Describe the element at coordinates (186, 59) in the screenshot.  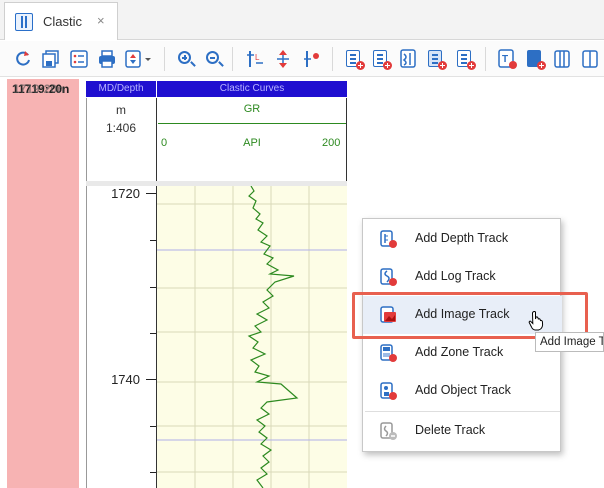
I see `zoom-in-icon` at that location.